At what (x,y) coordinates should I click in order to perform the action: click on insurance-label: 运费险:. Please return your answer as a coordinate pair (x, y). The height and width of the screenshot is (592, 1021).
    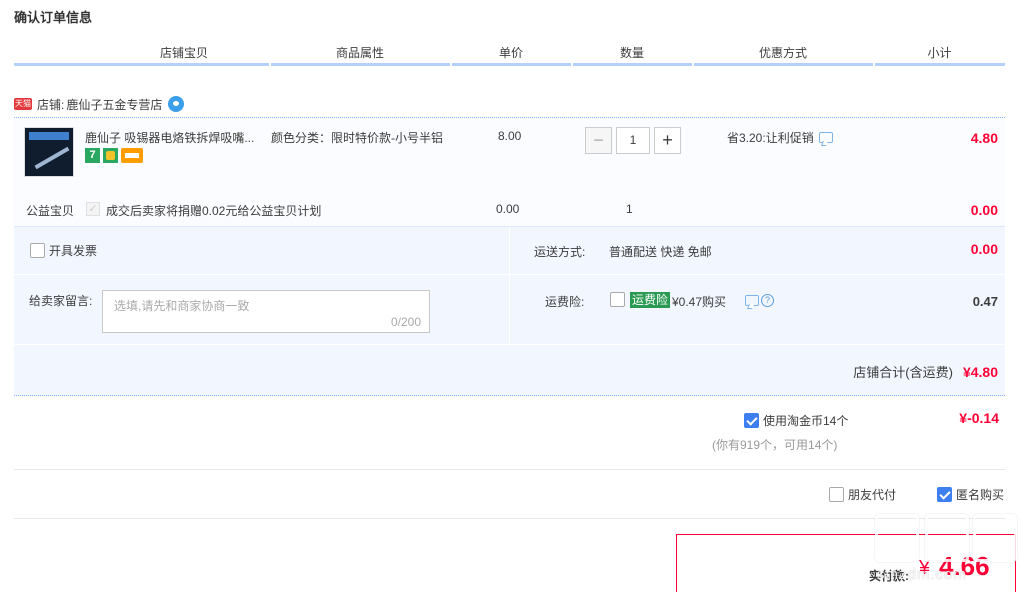
    Looking at the image, I should click on (565, 302).